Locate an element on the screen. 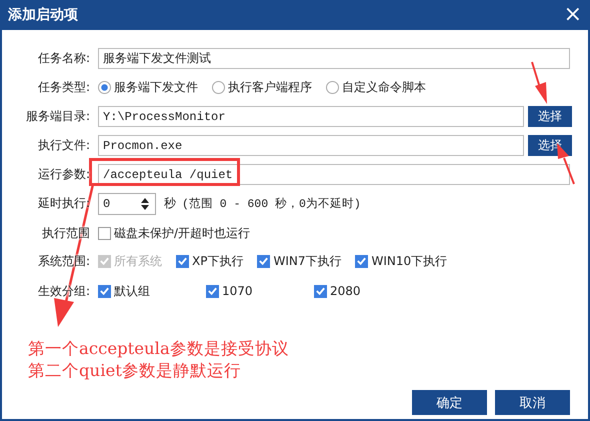 This screenshot has height=421, width=590. close-button: × is located at coordinates (573, 15).